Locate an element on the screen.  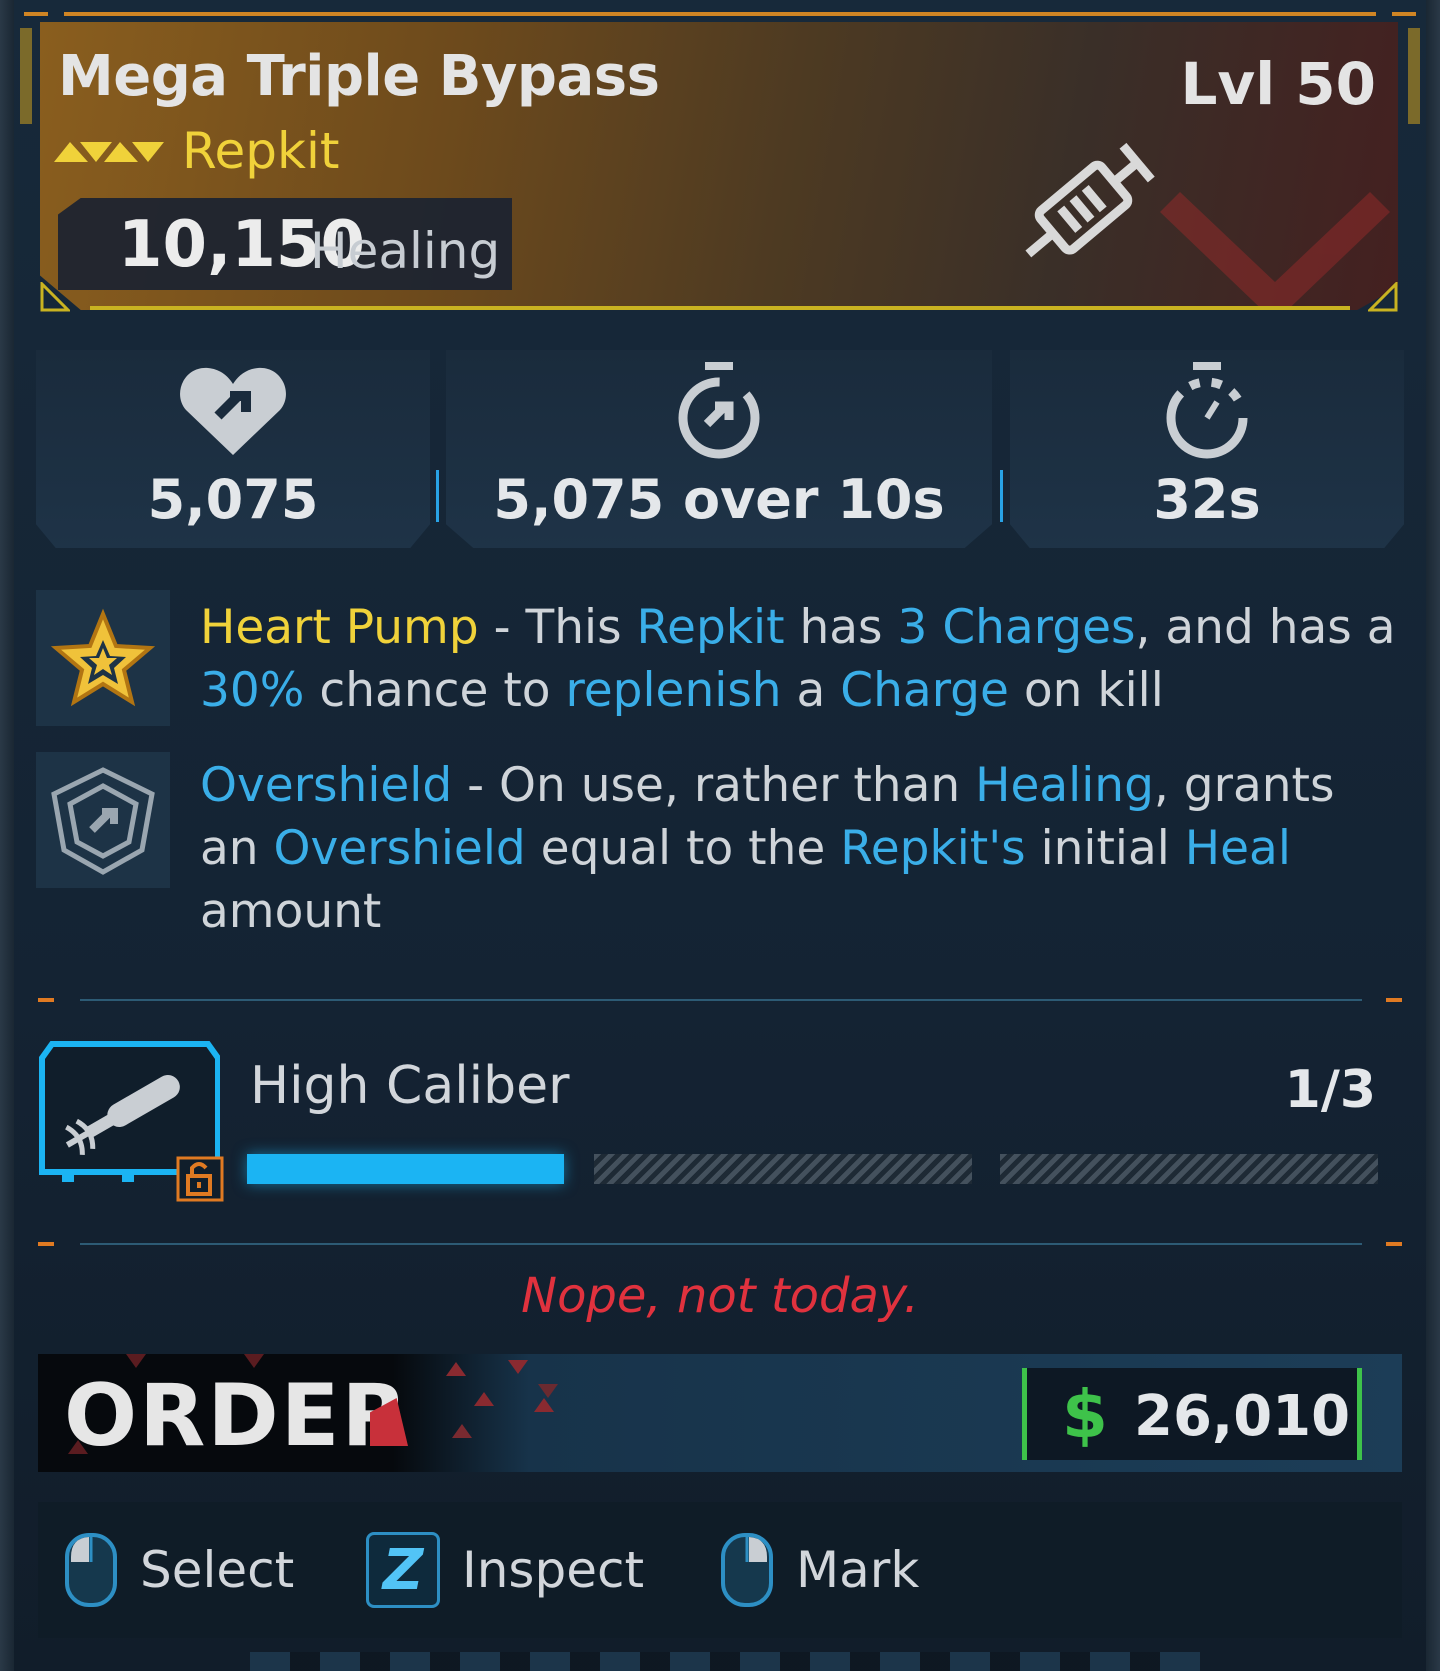
item-rarity: Repkit is located at coordinates (196, 151).